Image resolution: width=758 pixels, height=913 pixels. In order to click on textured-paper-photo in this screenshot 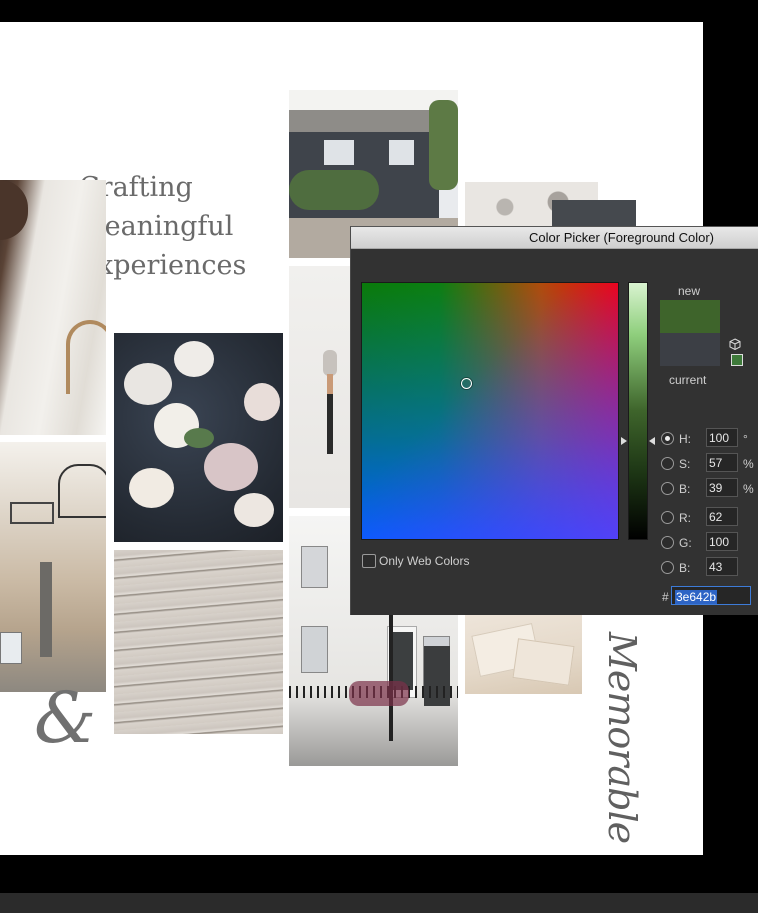, I will do `click(198, 642)`.